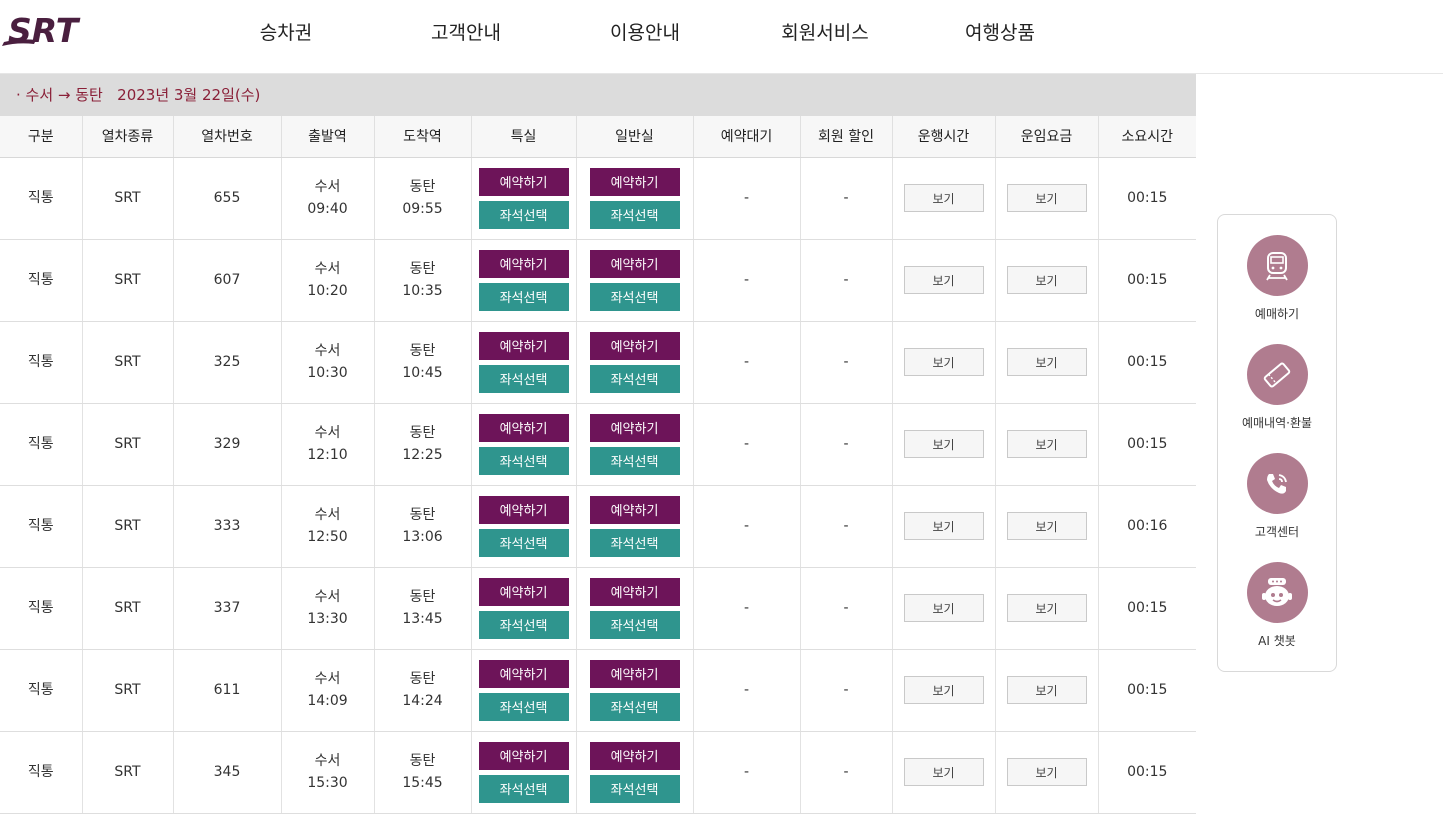  I want to click on cell-train-number: 333, so click(227, 526).